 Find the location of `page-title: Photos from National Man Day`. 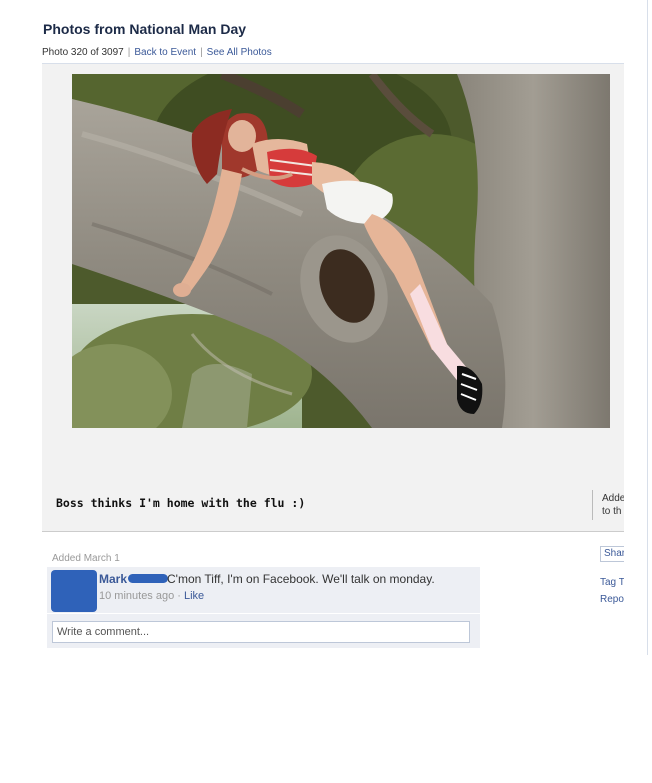

page-title: Photos from National Man Day is located at coordinates (145, 29).